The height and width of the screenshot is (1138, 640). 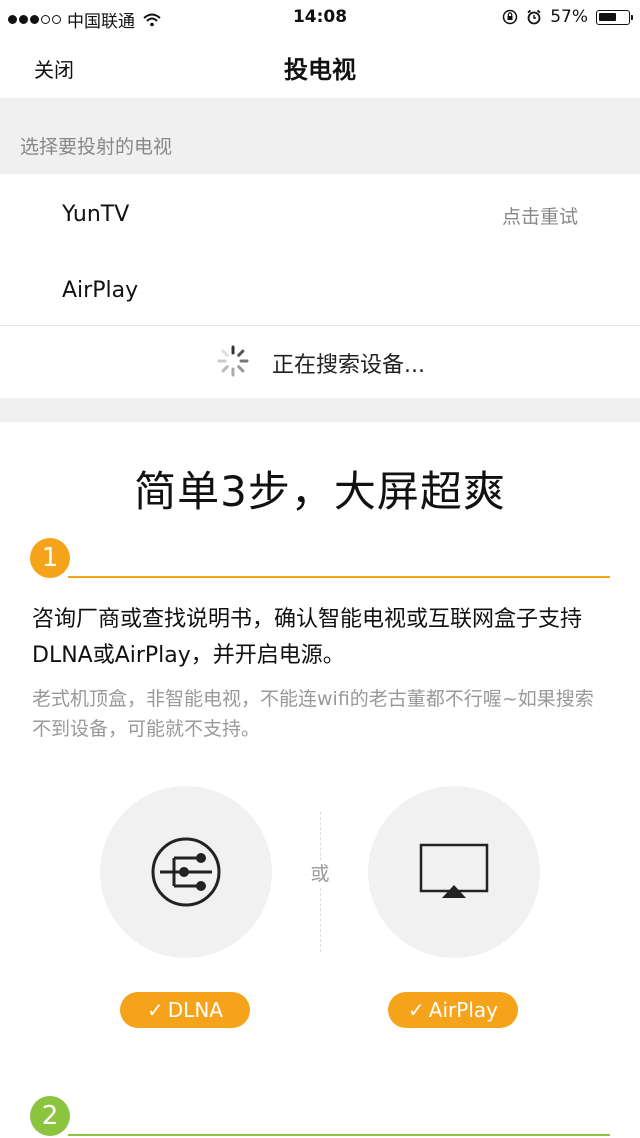 What do you see at coordinates (534, 17) in the screenshot?
I see `alarm-icon` at bounding box center [534, 17].